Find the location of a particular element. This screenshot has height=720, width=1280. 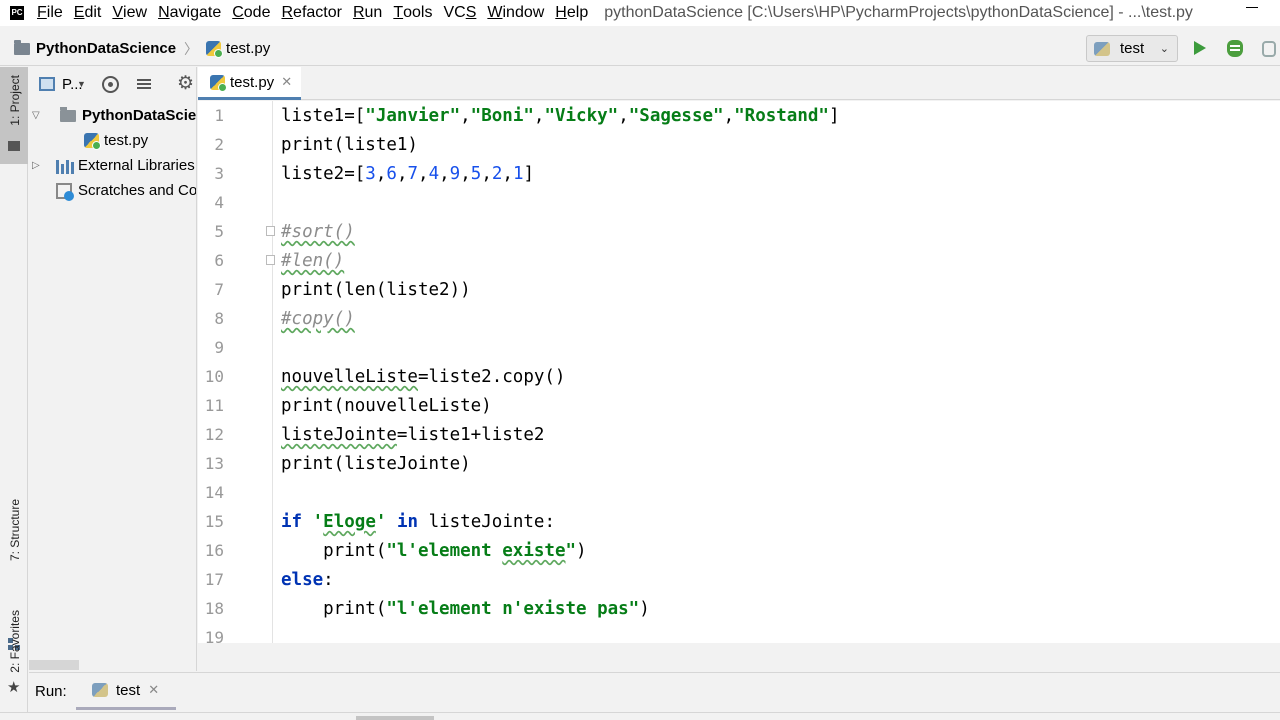

code-line: print("l'element n'existe pas") is located at coordinates (465, 609).